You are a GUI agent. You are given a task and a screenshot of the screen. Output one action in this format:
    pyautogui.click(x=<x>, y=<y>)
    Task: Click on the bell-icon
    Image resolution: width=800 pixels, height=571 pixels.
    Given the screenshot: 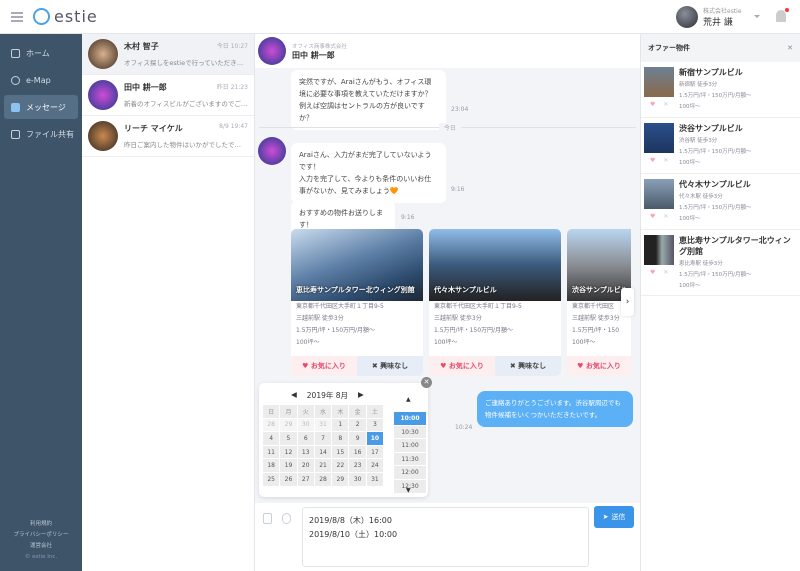 What is the action you would take?
    pyautogui.click(x=782, y=15)
    